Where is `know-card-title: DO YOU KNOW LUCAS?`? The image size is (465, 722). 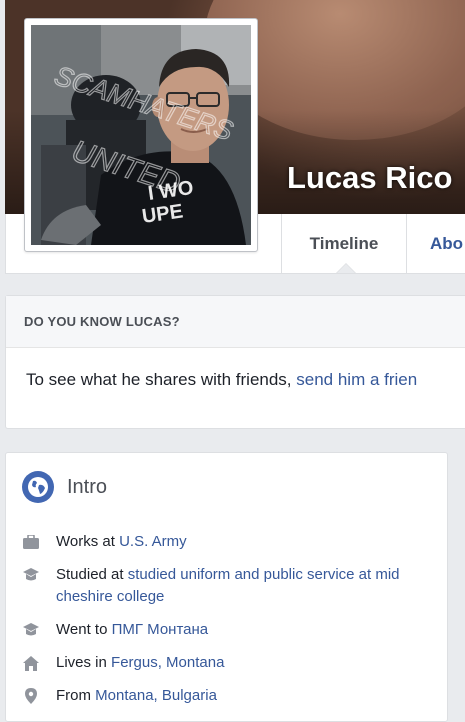
know-card-title: DO YOU KNOW LUCAS? is located at coordinates (102, 321).